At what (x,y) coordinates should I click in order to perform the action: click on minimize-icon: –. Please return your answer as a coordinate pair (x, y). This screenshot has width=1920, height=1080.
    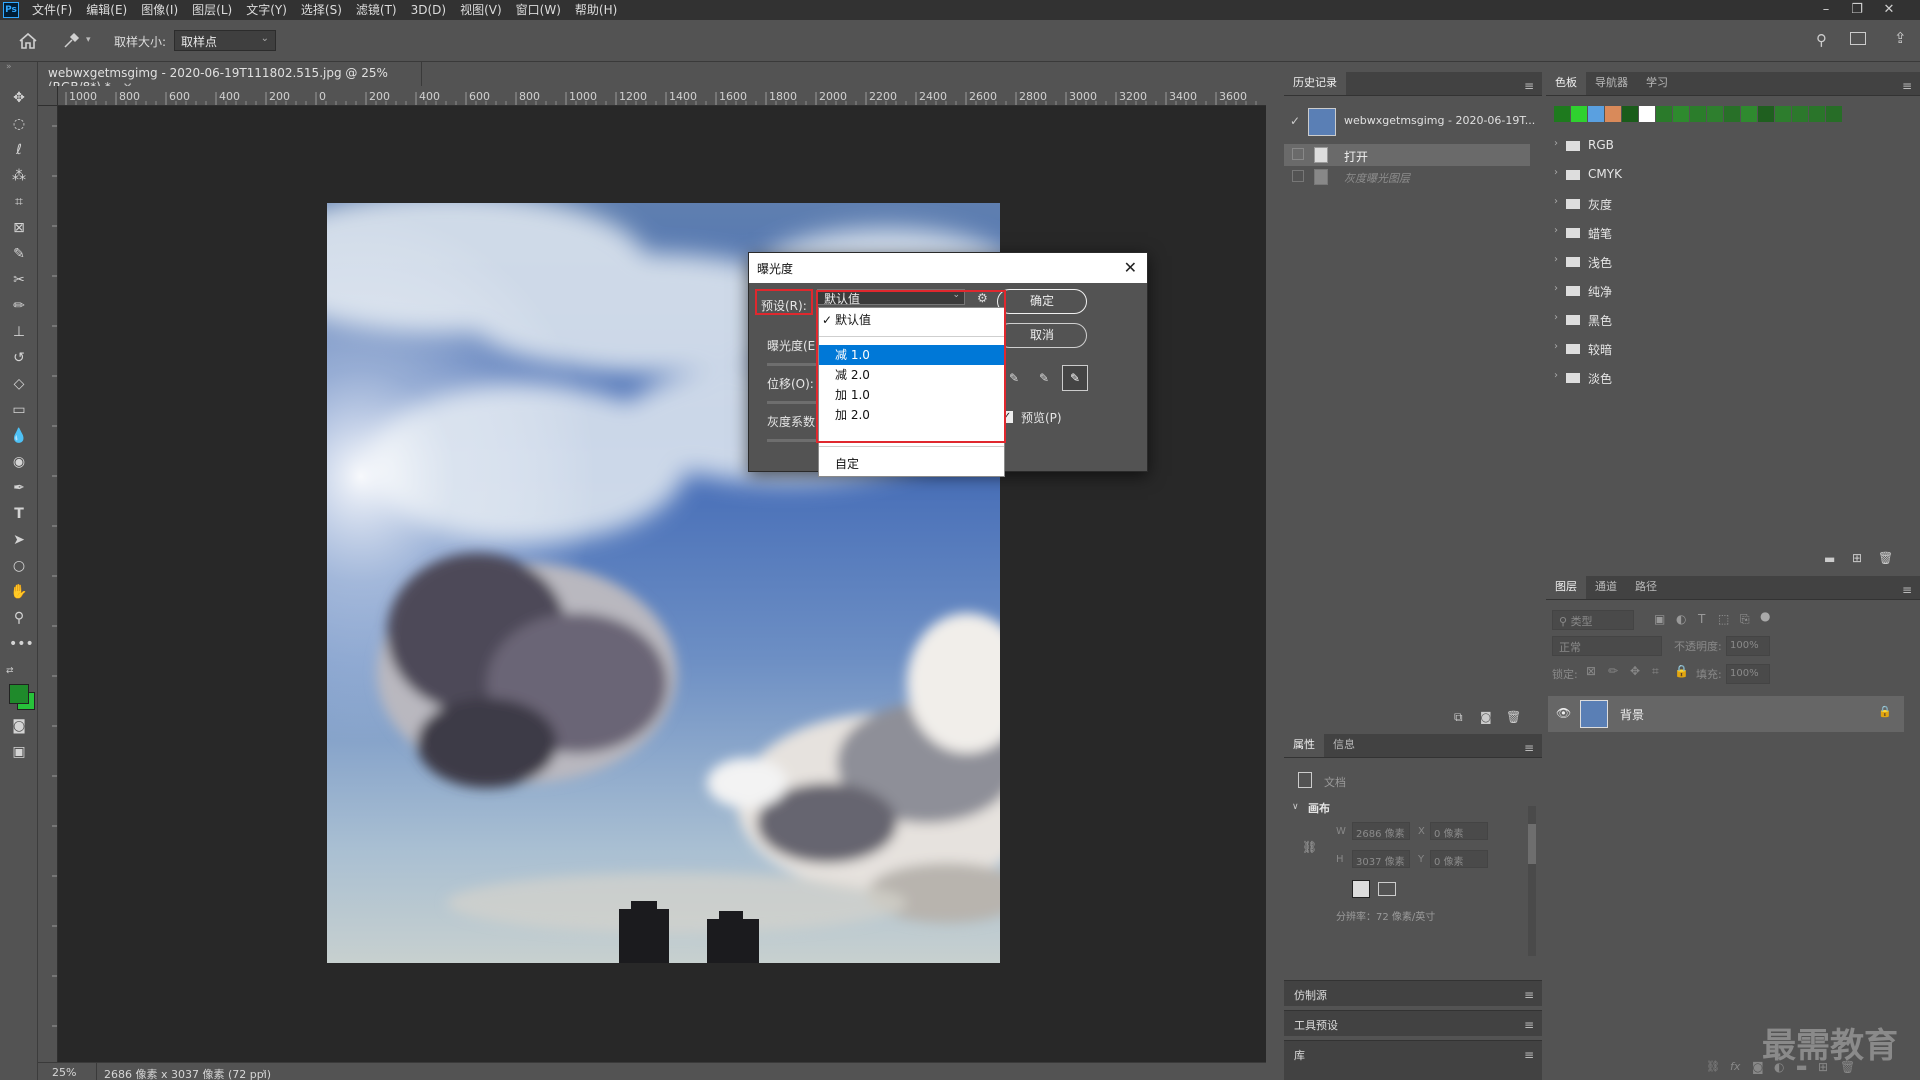
    Looking at the image, I should click on (1826, 10).